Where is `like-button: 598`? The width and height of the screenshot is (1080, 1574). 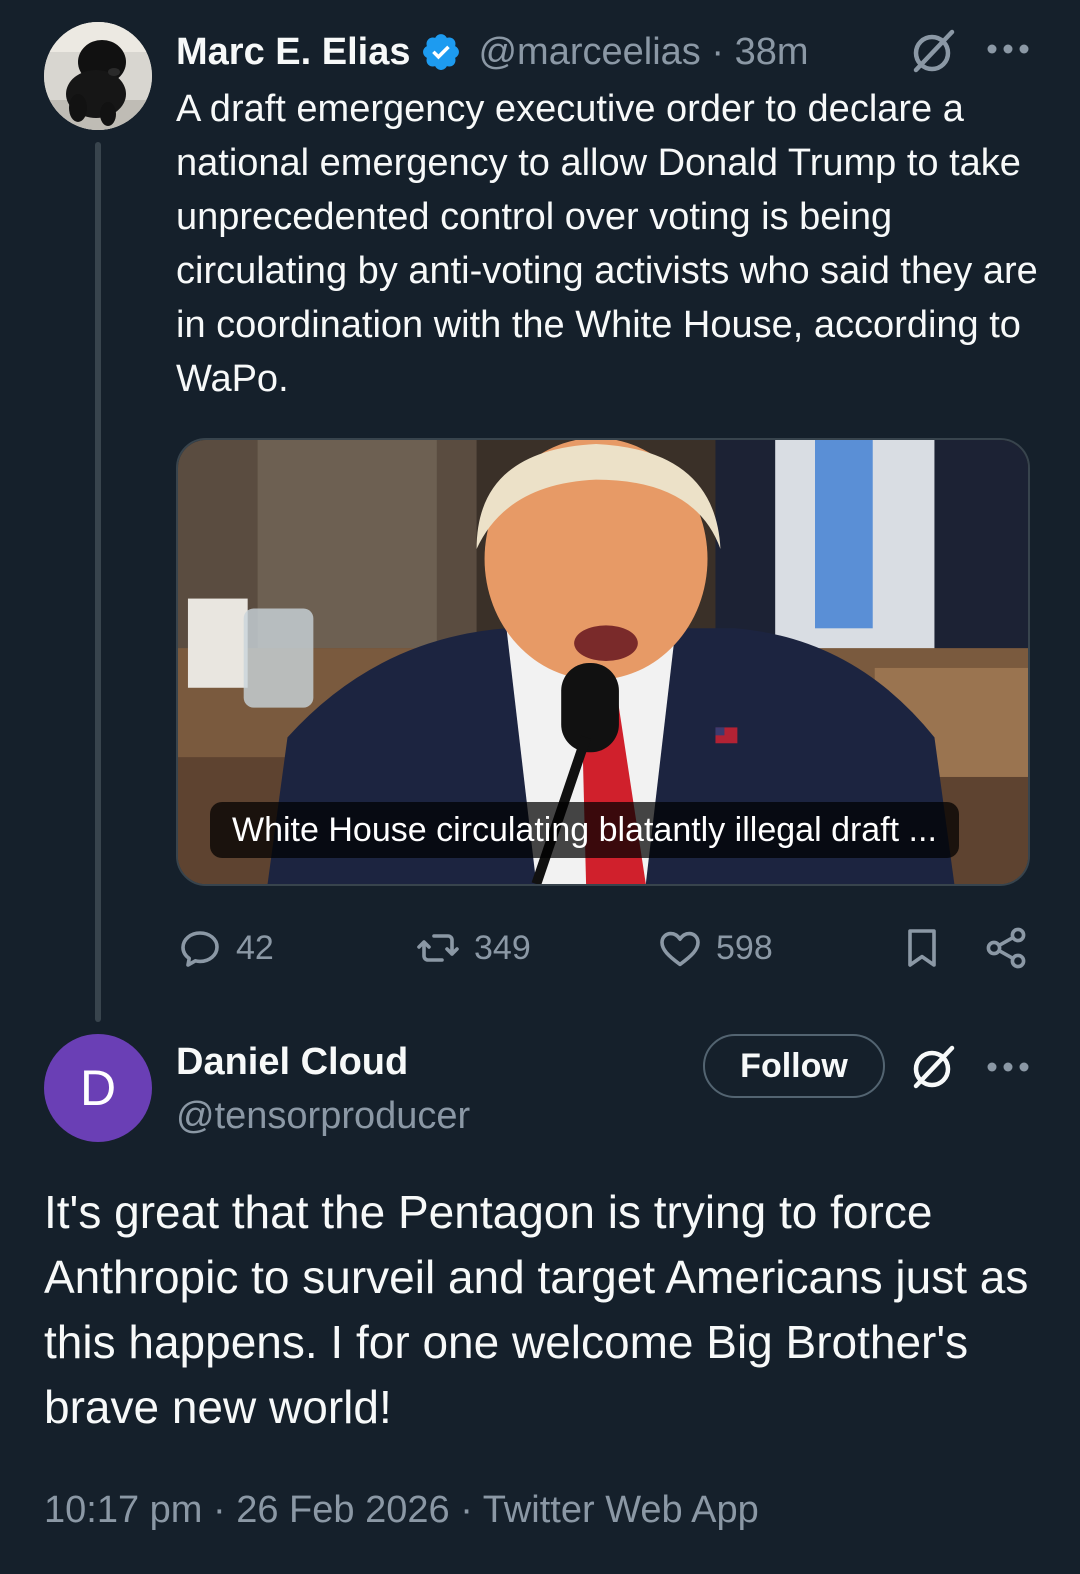 like-button: 598 is located at coordinates (714, 948).